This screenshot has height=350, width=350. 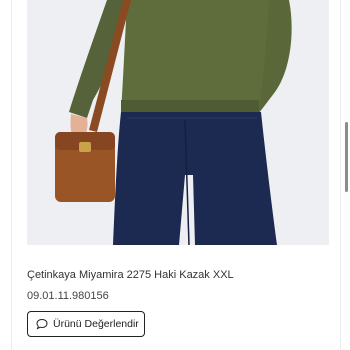 I want to click on review-button-label: Ürünü Değerlendir, so click(x=96, y=324).